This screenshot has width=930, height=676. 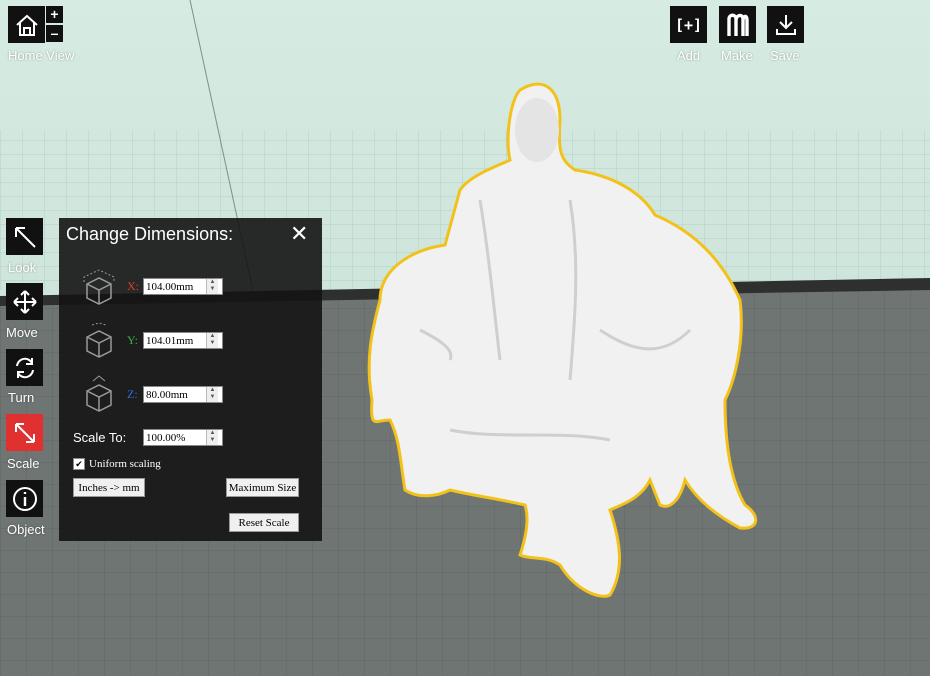 What do you see at coordinates (150, 234) in the screenshot?
I see `panel-title: Change Dimensions:` at bounding box center [150, 234].